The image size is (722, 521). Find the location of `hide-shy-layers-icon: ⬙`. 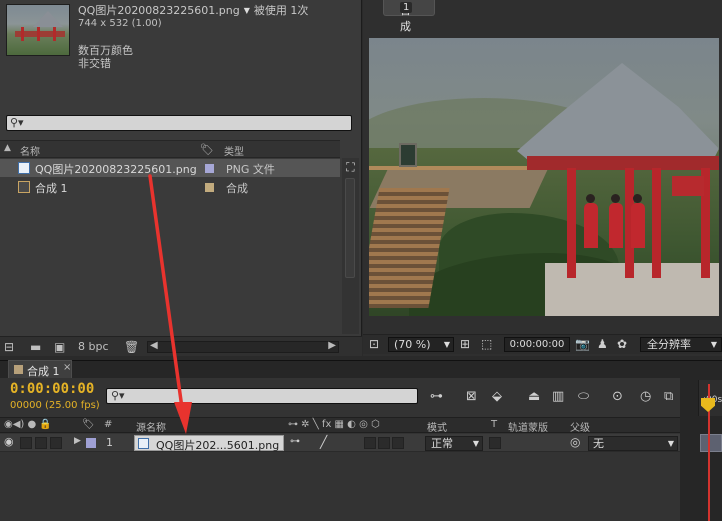

hide-shy-layers-icon: ⬙ is located at coordinates (497, 396).